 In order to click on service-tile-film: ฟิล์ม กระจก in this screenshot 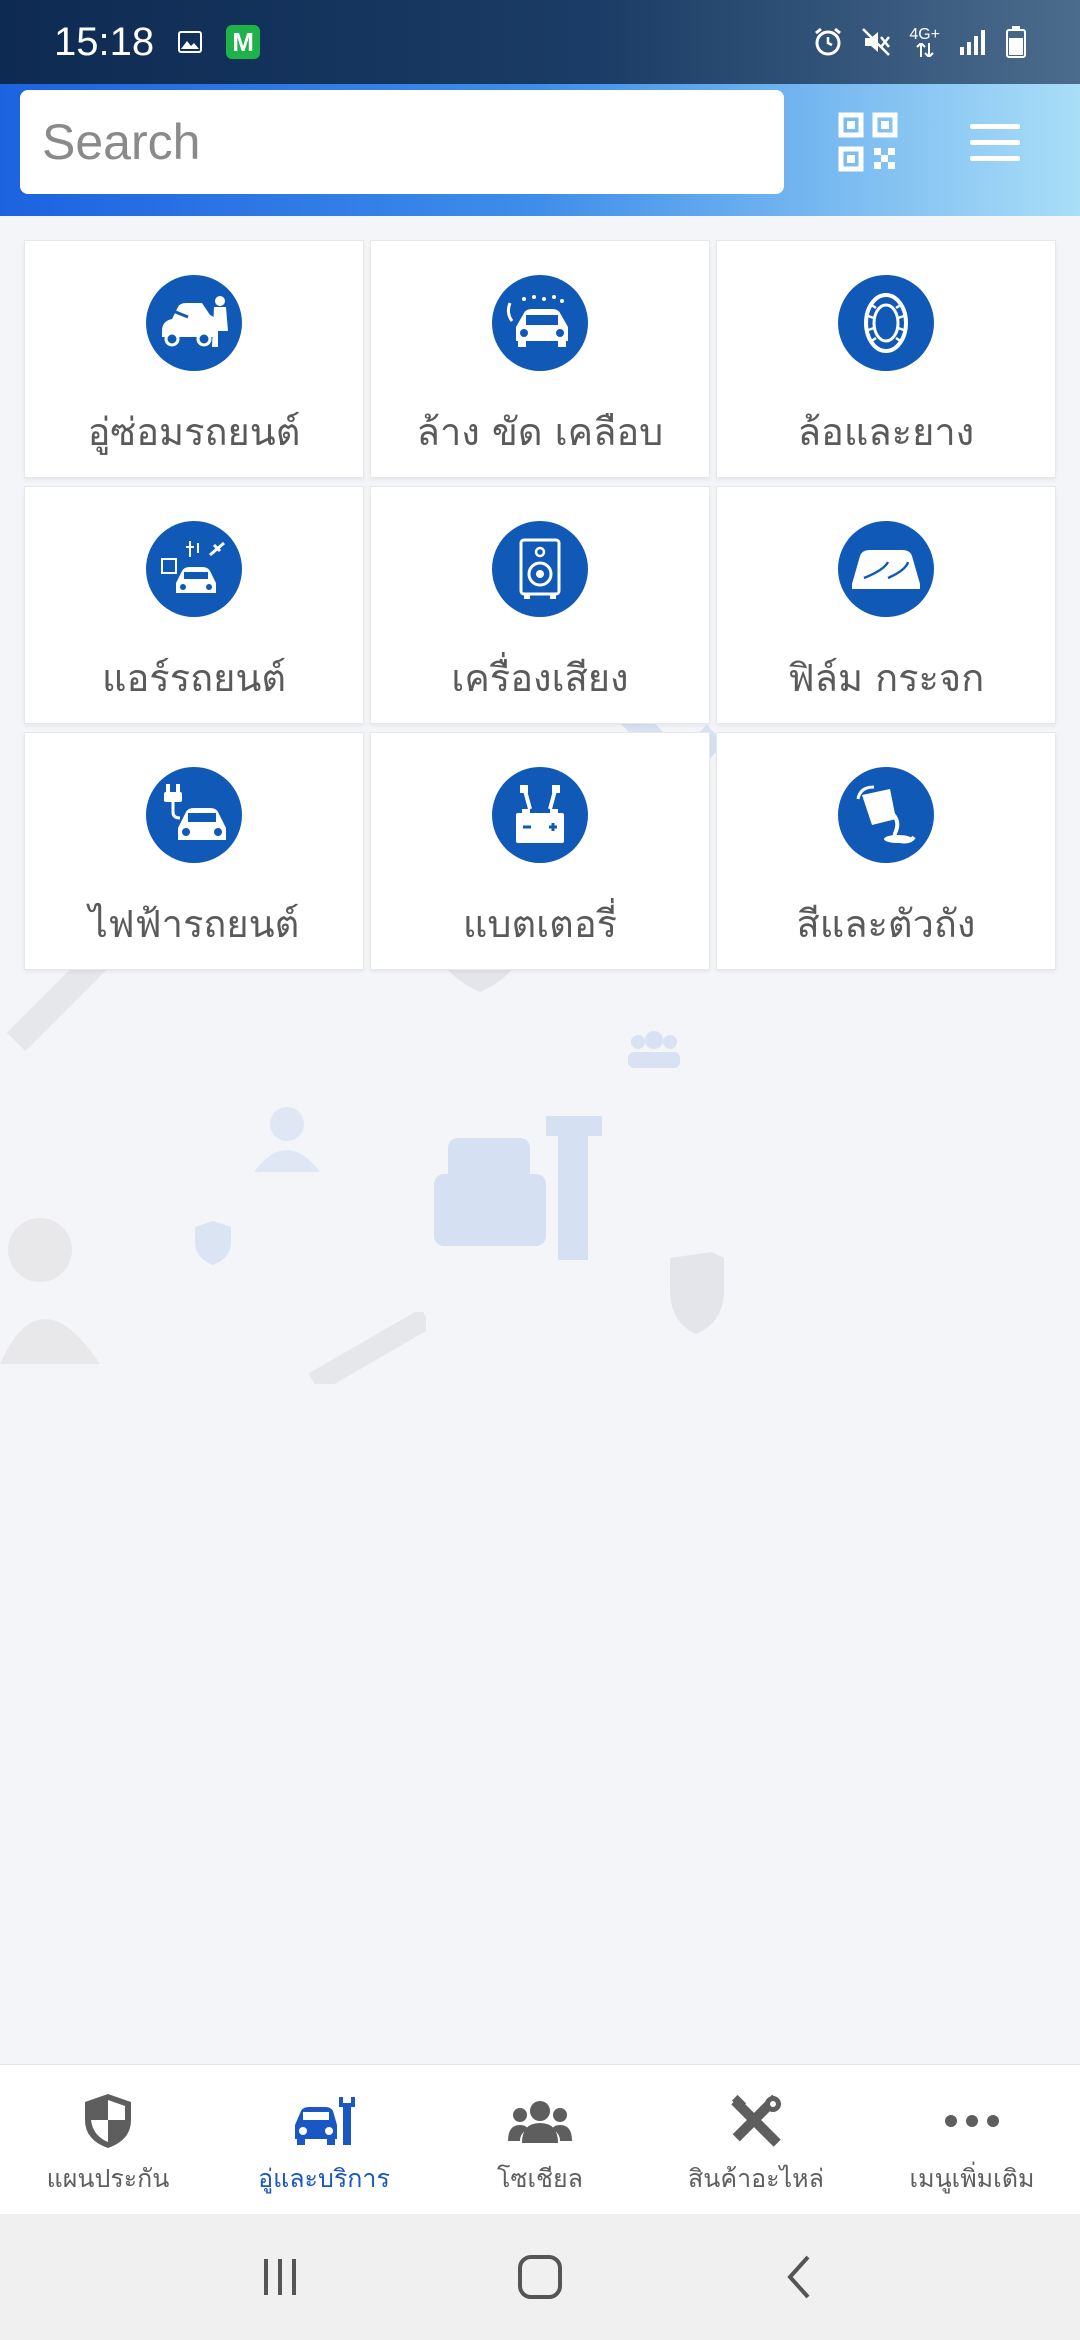, I will do `click(886, 605)`.